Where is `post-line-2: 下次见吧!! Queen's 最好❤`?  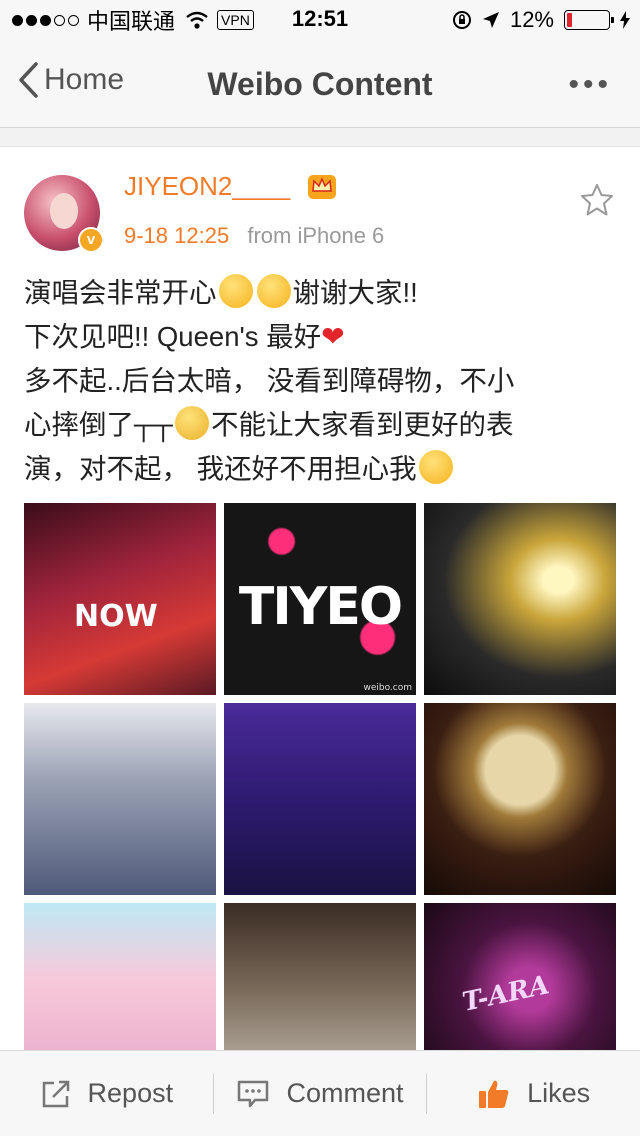 post-line-2: 下次见吧!! Queen's 最好❤ is located at coordinates (184, 336).